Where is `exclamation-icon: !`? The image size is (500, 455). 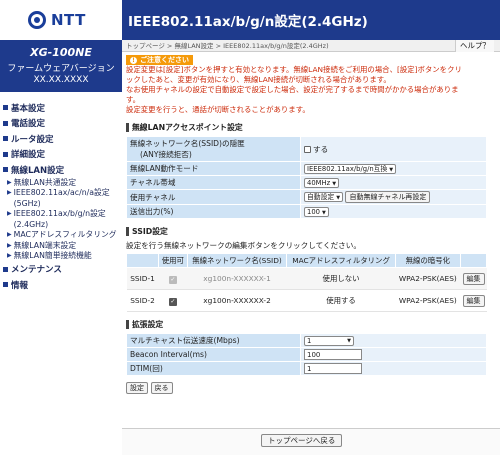 exclamation-icon: ! is located at coordinates (133, 60).